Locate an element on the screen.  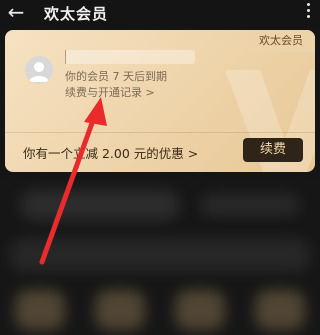
user-icon is located at coordinates (39, 72).